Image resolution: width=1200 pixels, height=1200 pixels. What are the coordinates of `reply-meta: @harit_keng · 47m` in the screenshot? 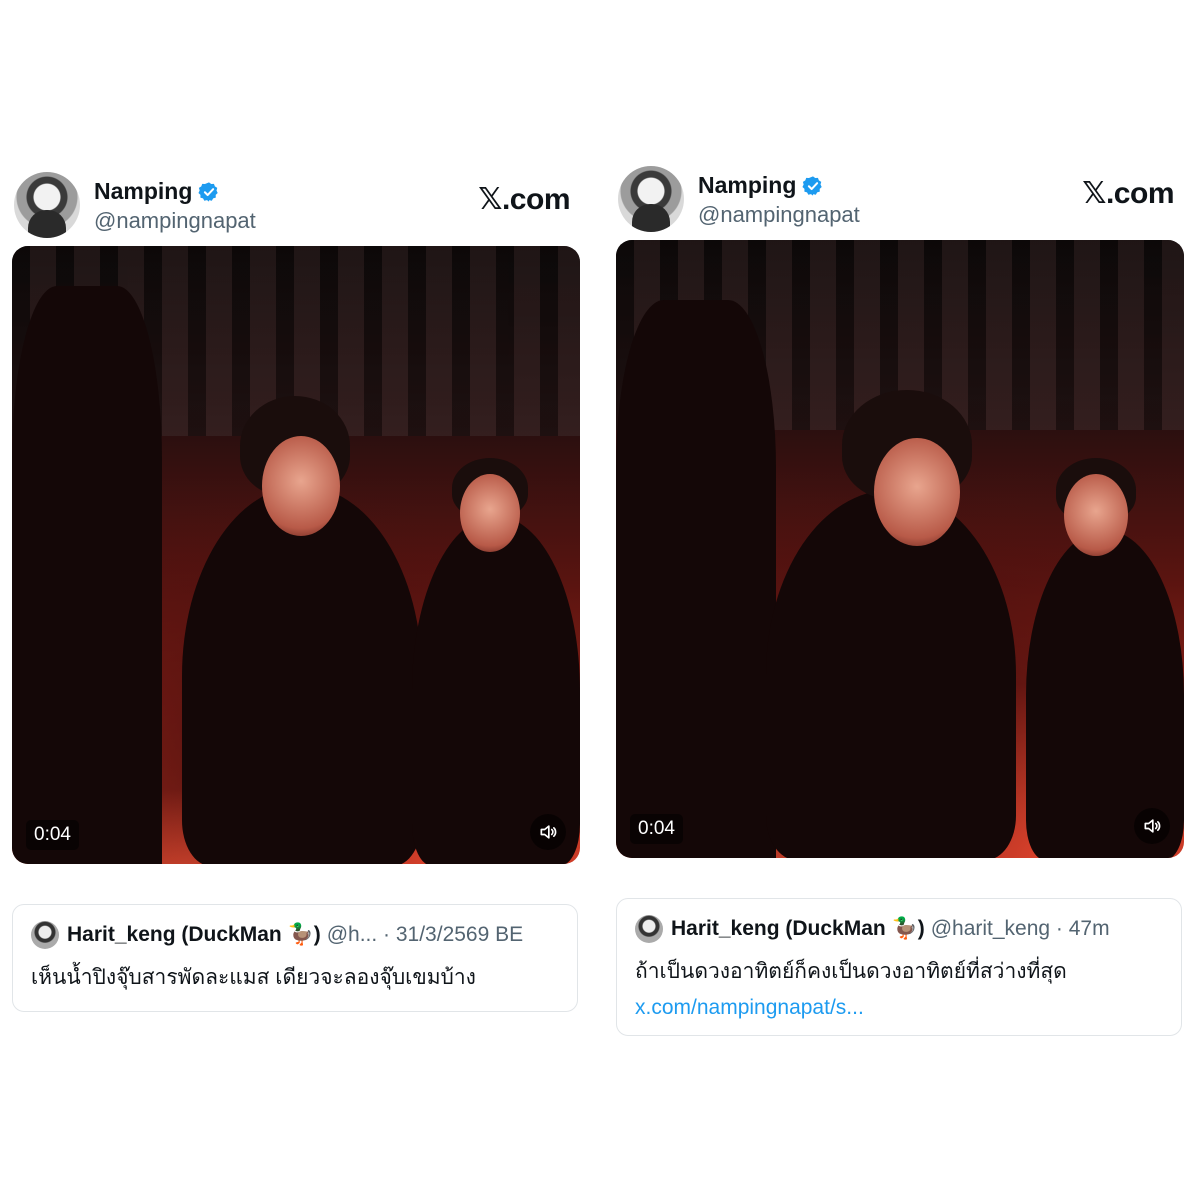 It's located at (1020, 928).